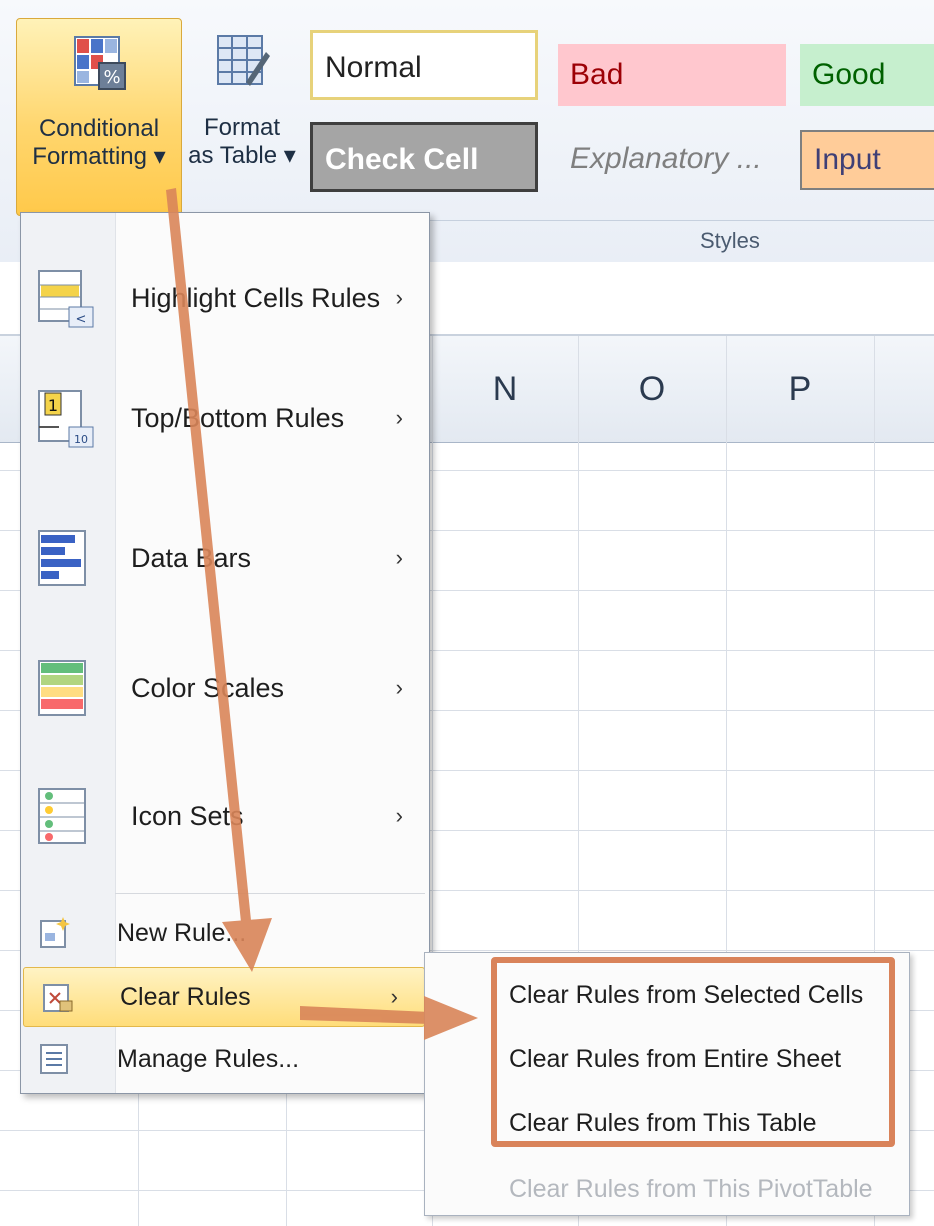  I want to click on submenu-item-clear-selected-cells: Clear Rules from Selected Cells, so click(686, 995).